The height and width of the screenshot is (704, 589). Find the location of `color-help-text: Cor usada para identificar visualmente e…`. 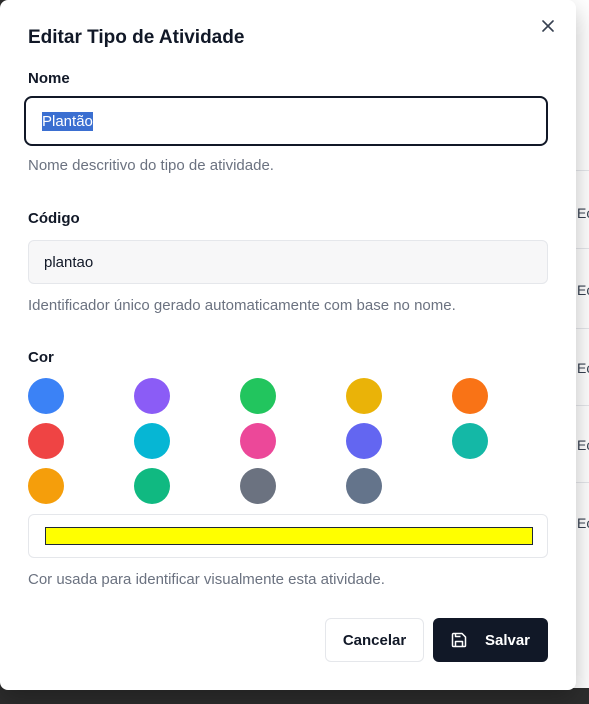

color-help-text: Cor usada para identificar visualmente e… is located at coordinates (206, 579).